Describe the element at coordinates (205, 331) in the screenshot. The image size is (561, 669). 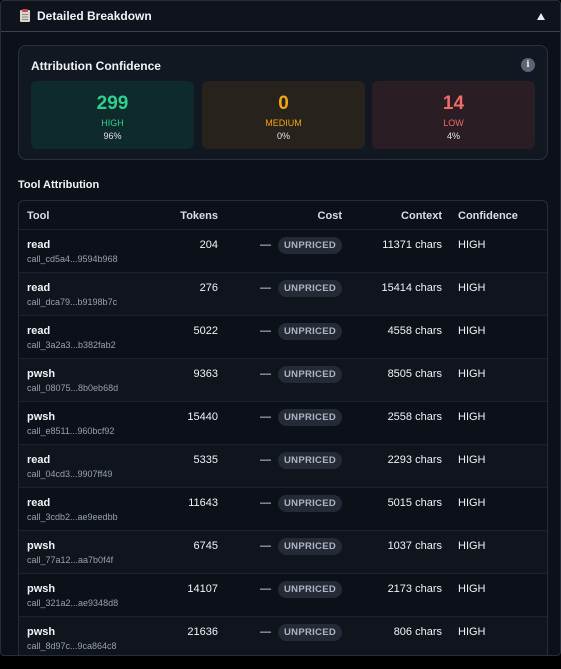
I see `tokens-value: 5022` at that location.